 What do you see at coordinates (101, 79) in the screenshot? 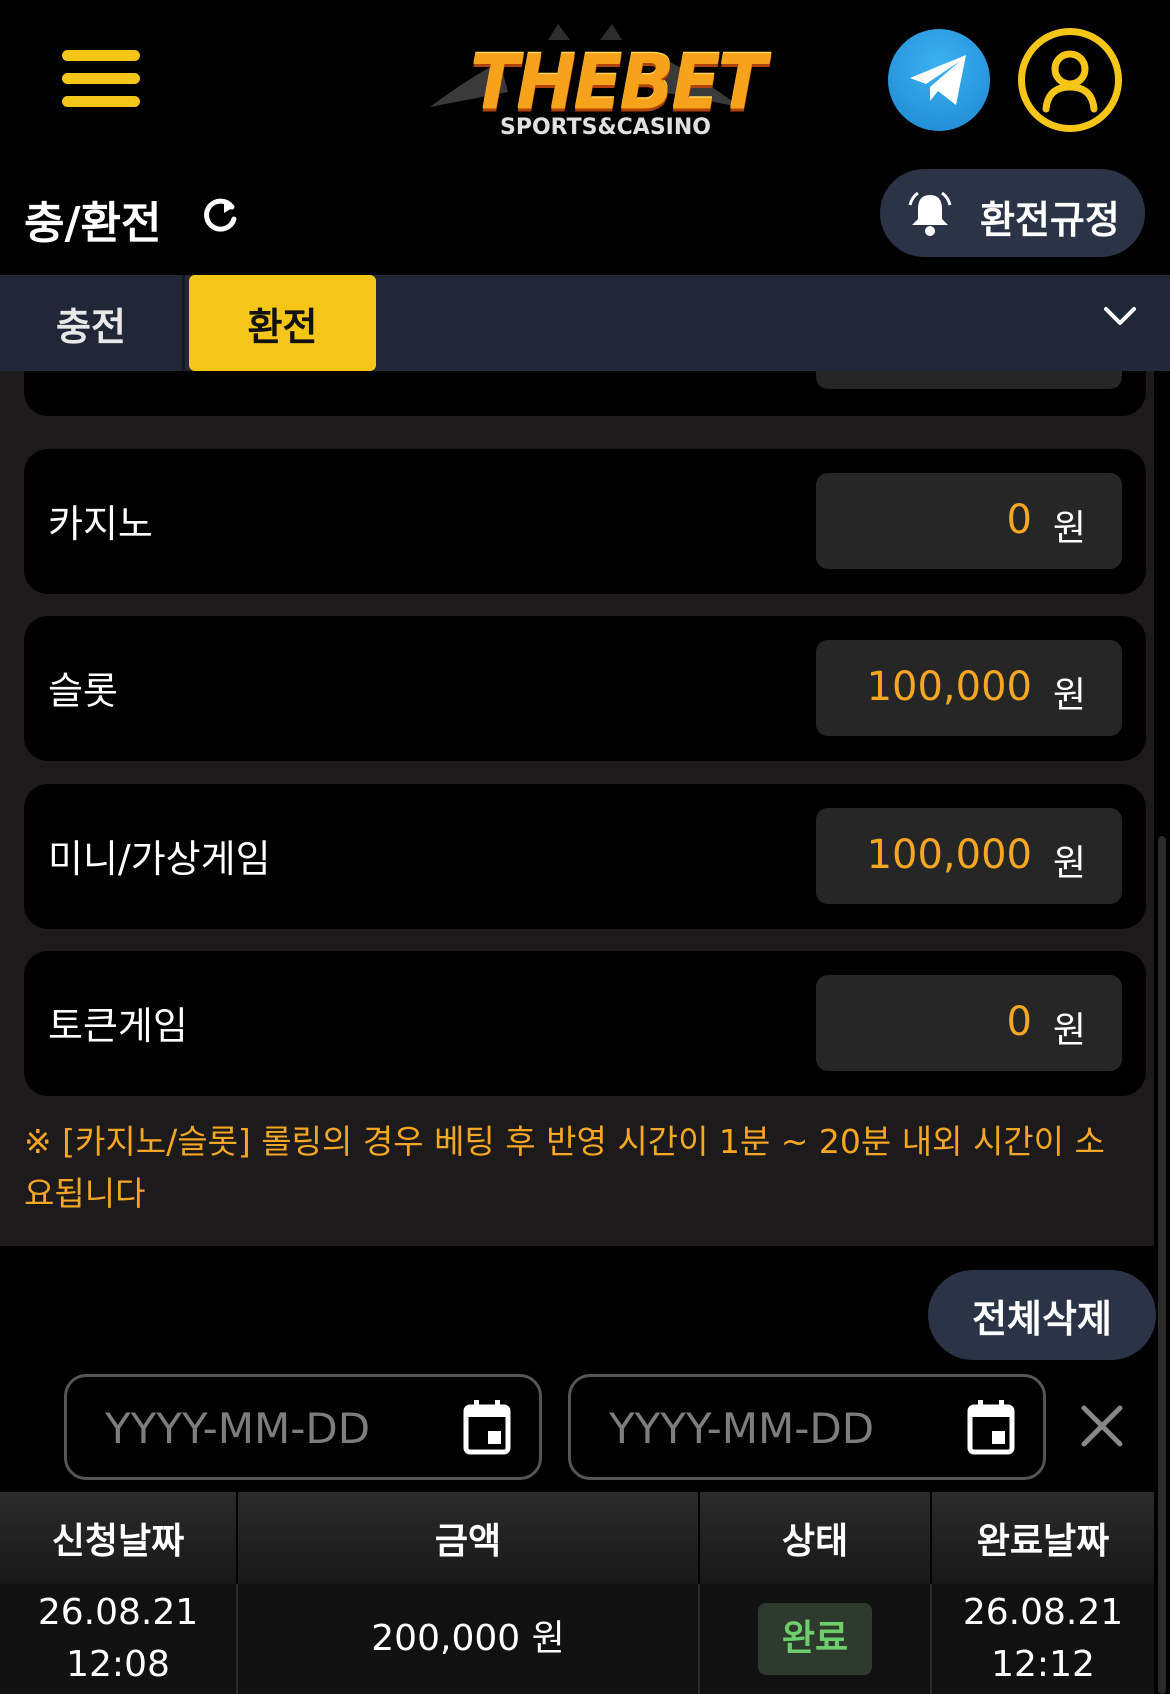
I see `hamburger-menu-icon` at bounding box center [101, 79].